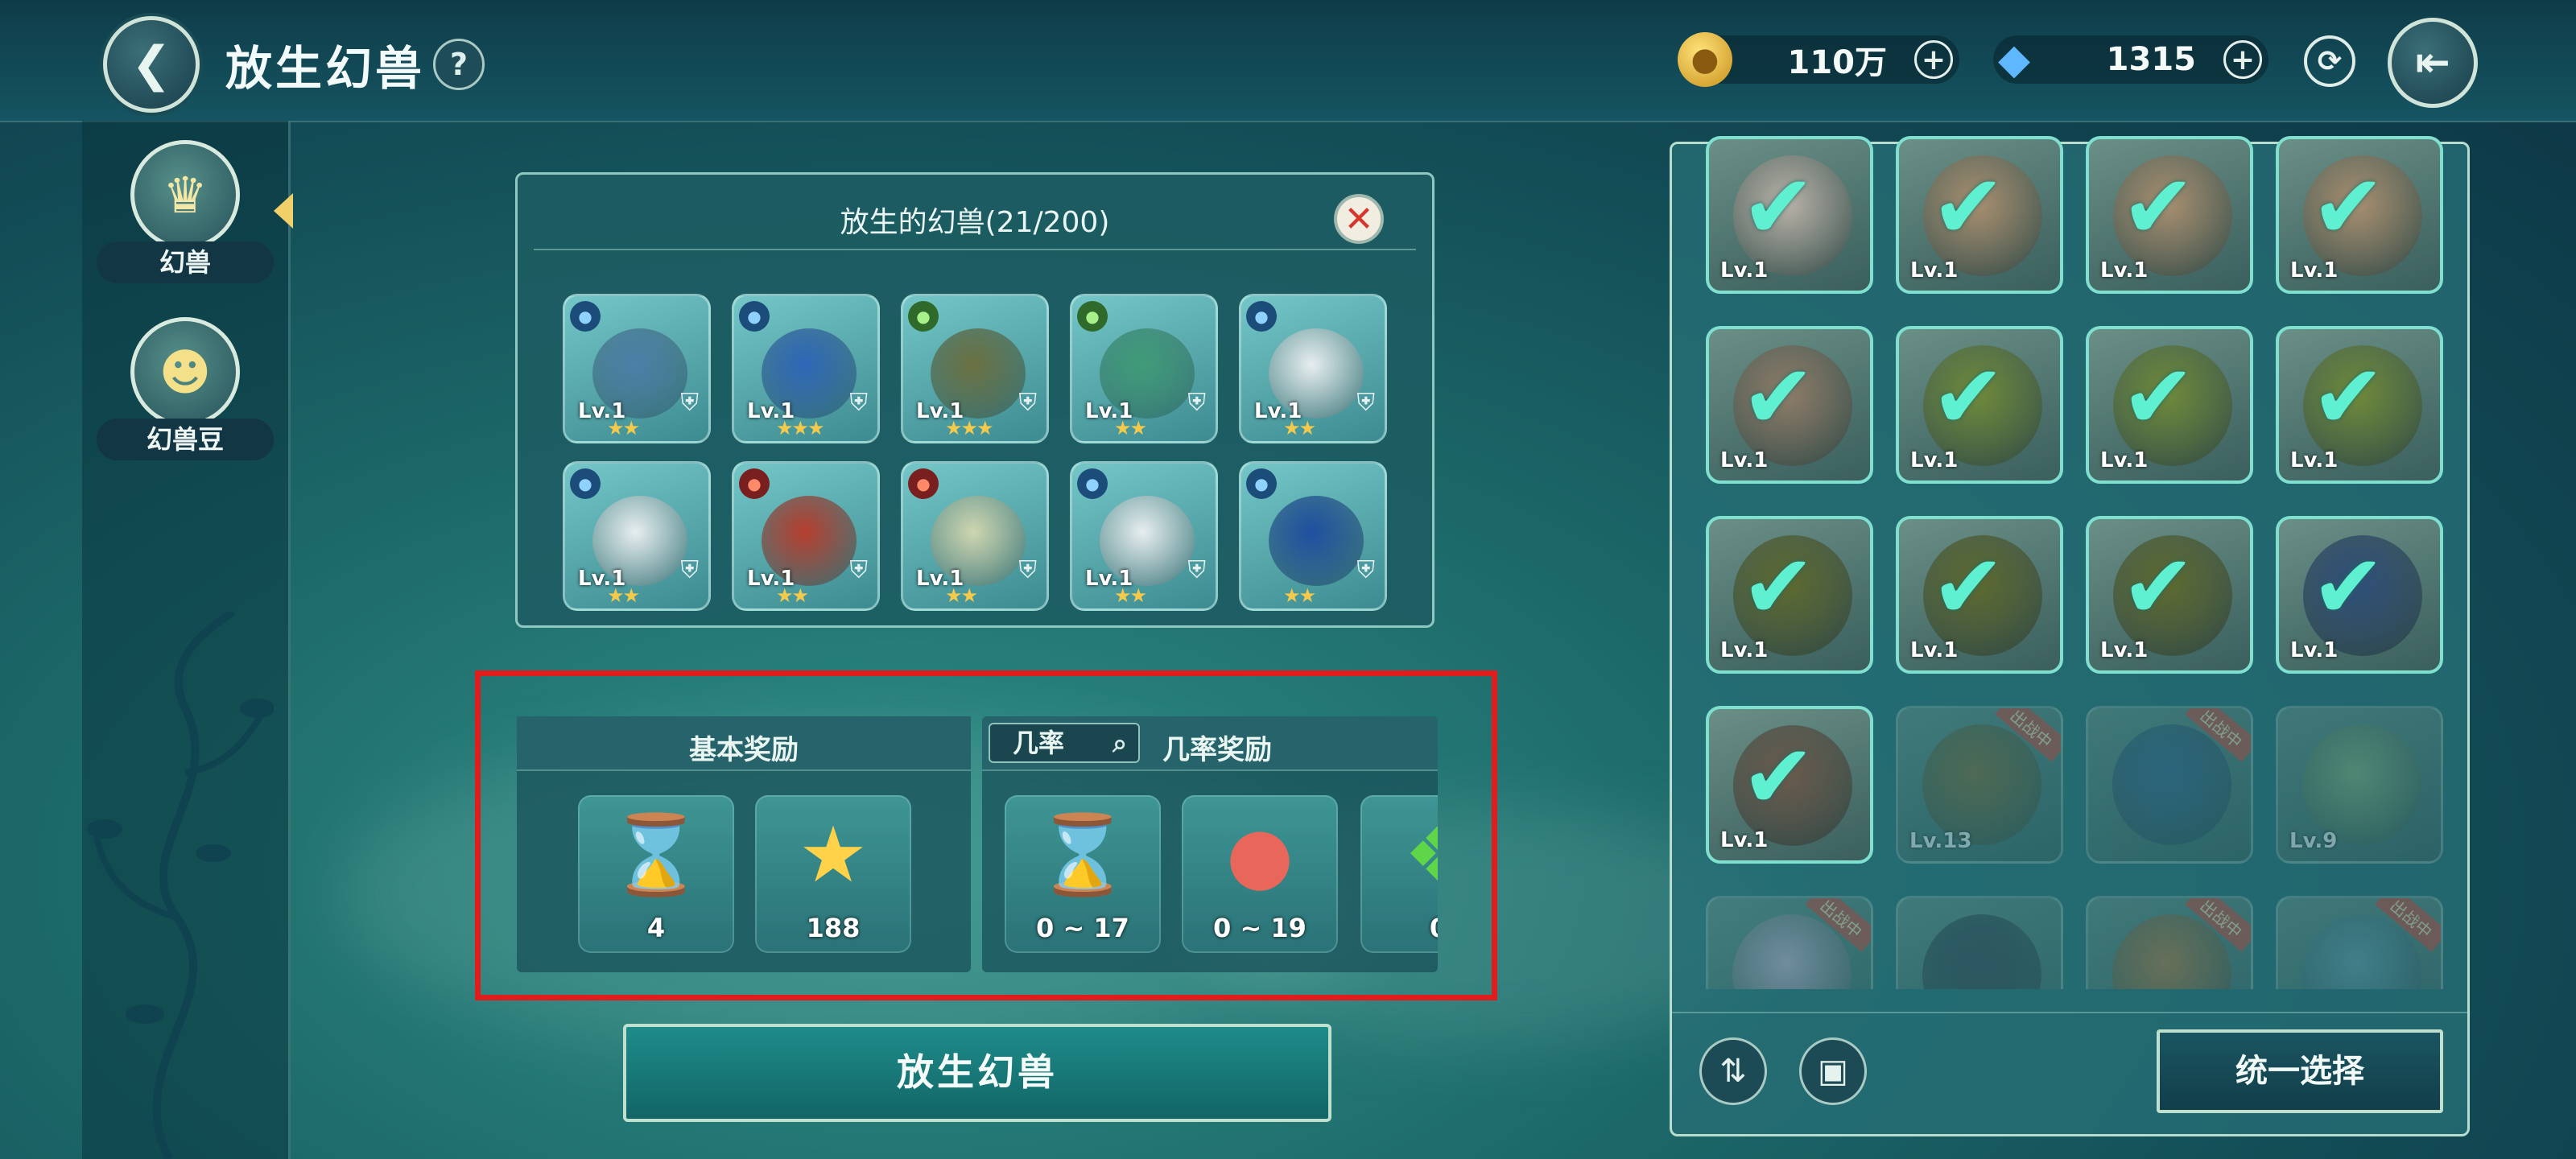 This screenshot has height=1159, width=2576. Describe the element at coordinates (1288, 61) in the screenshot. I see `top-bar: ❮ 放生幻兽 ? ● 110万 + ◆ 1315 + ⟳ ⇤` at that location.